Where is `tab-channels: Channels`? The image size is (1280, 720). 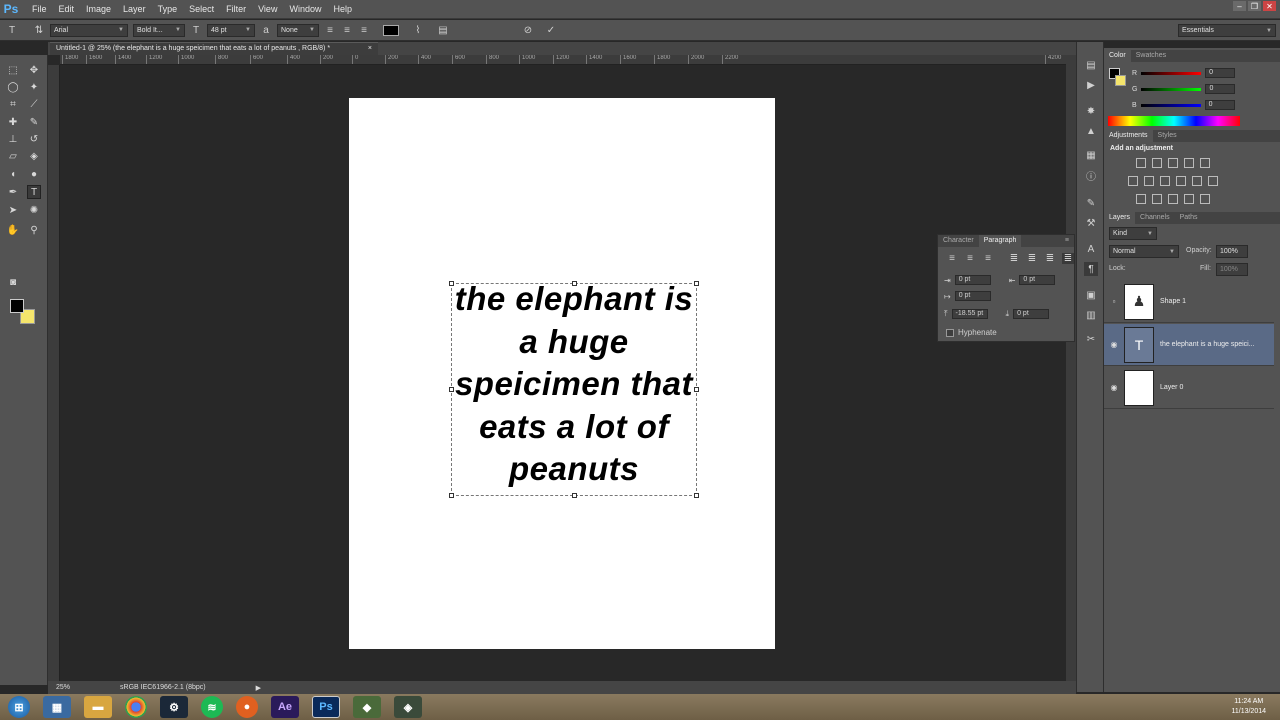
tab-channels: Channels is located at coordinates (1155, 218).